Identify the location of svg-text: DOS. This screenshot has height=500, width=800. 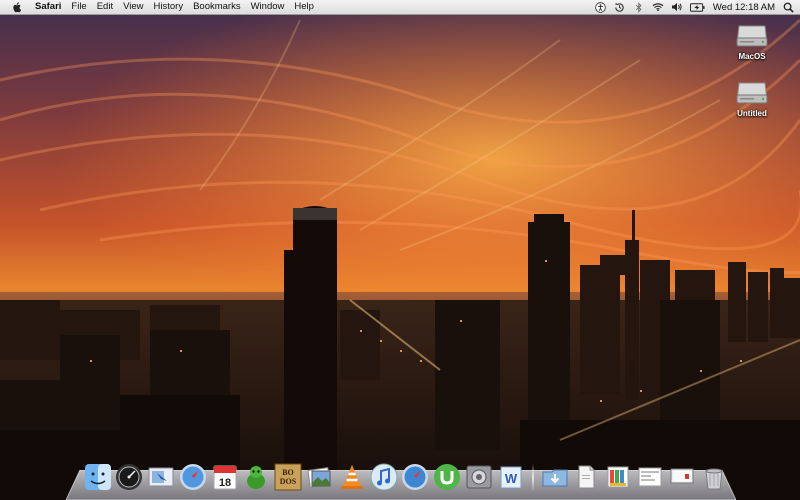
(288, 481).